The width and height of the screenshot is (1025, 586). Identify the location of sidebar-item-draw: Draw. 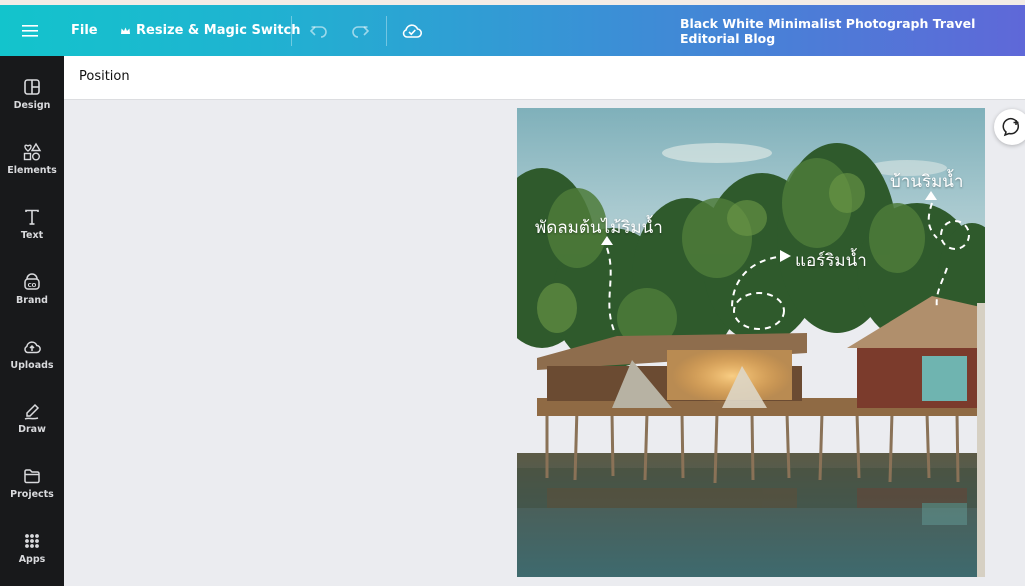
(32, 425).